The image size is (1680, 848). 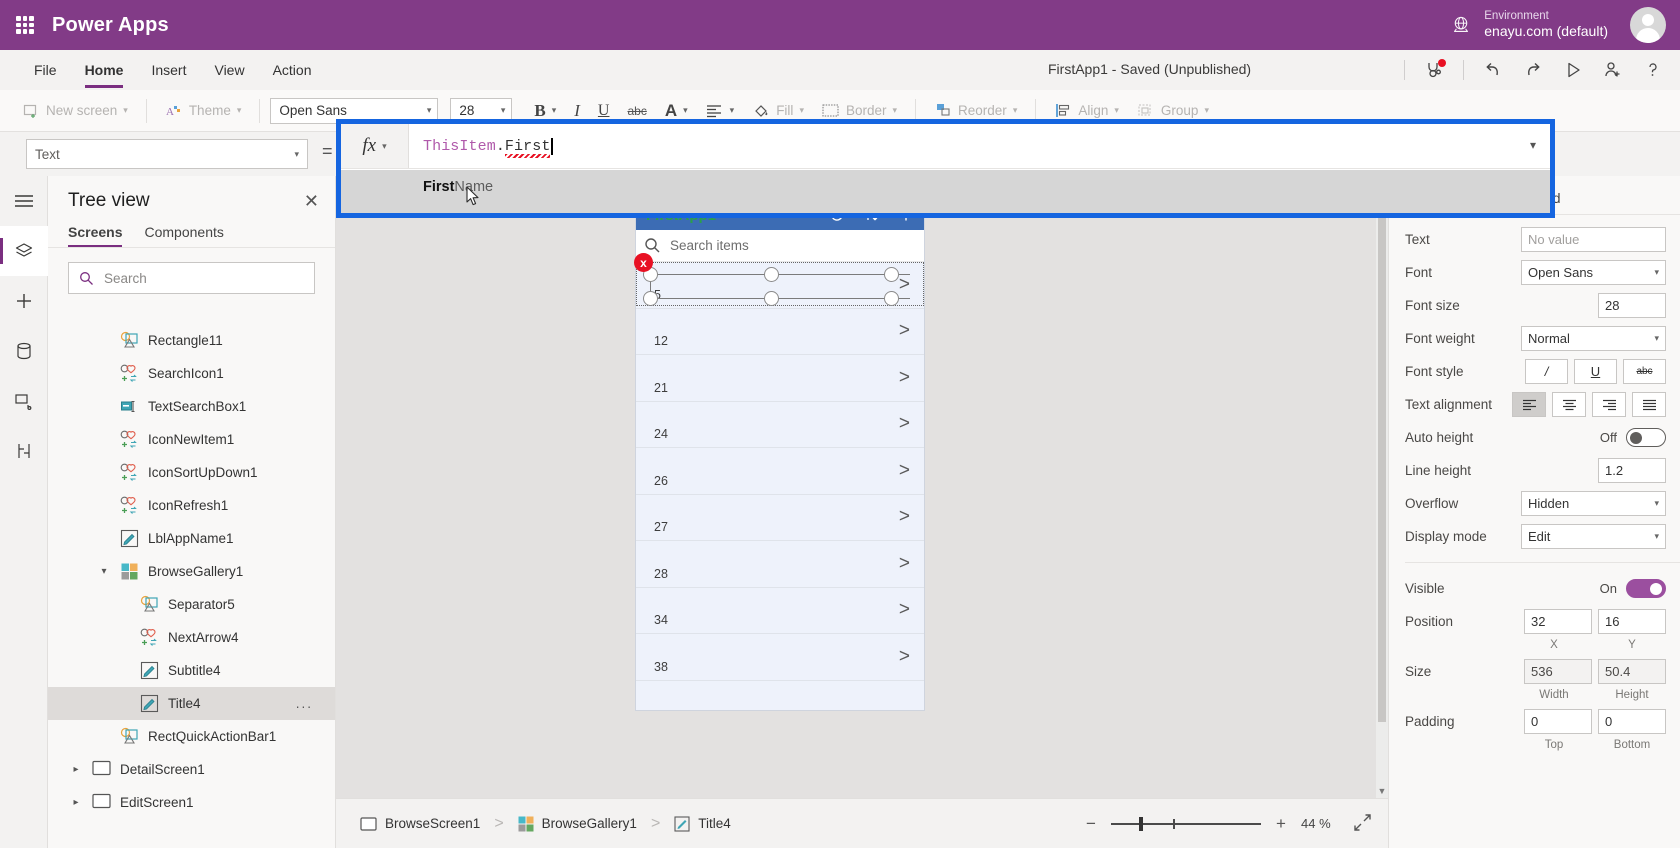 I want to click on tree-item-subtitle4: Subtitle4, so click(x=191, y=670).